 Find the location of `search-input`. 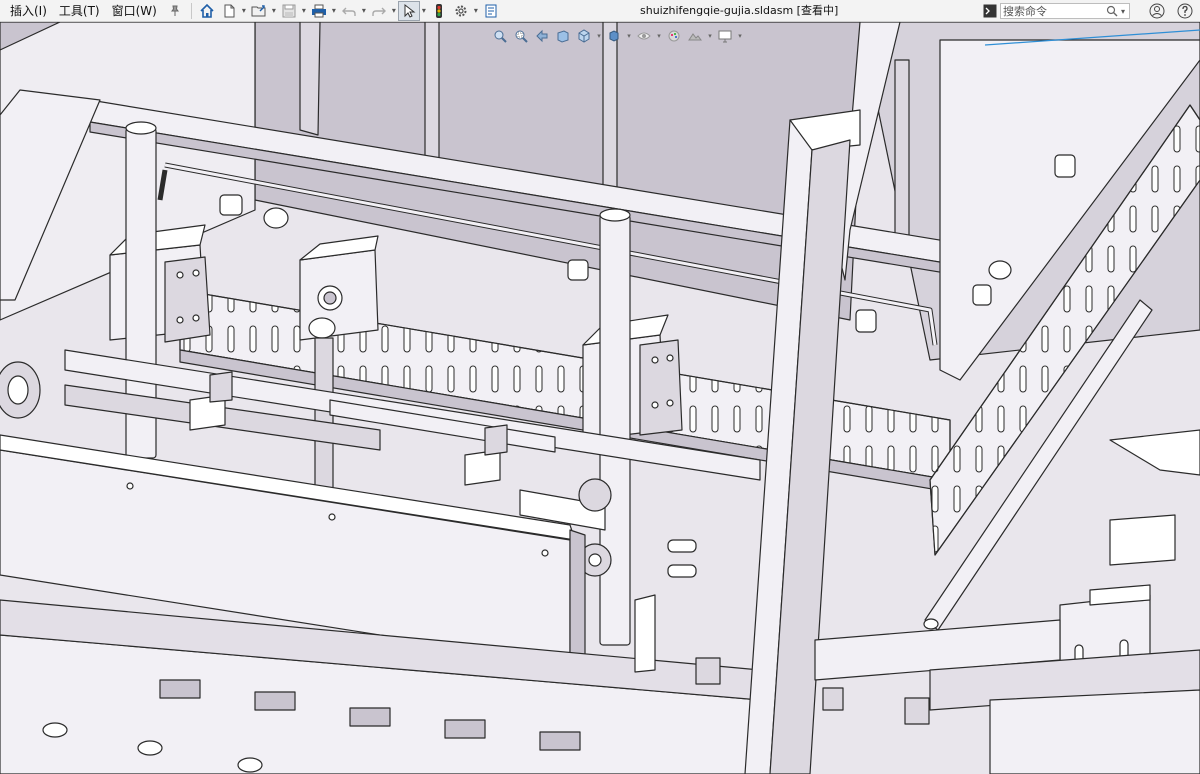

search-input is located at coordinates (1053, 11).